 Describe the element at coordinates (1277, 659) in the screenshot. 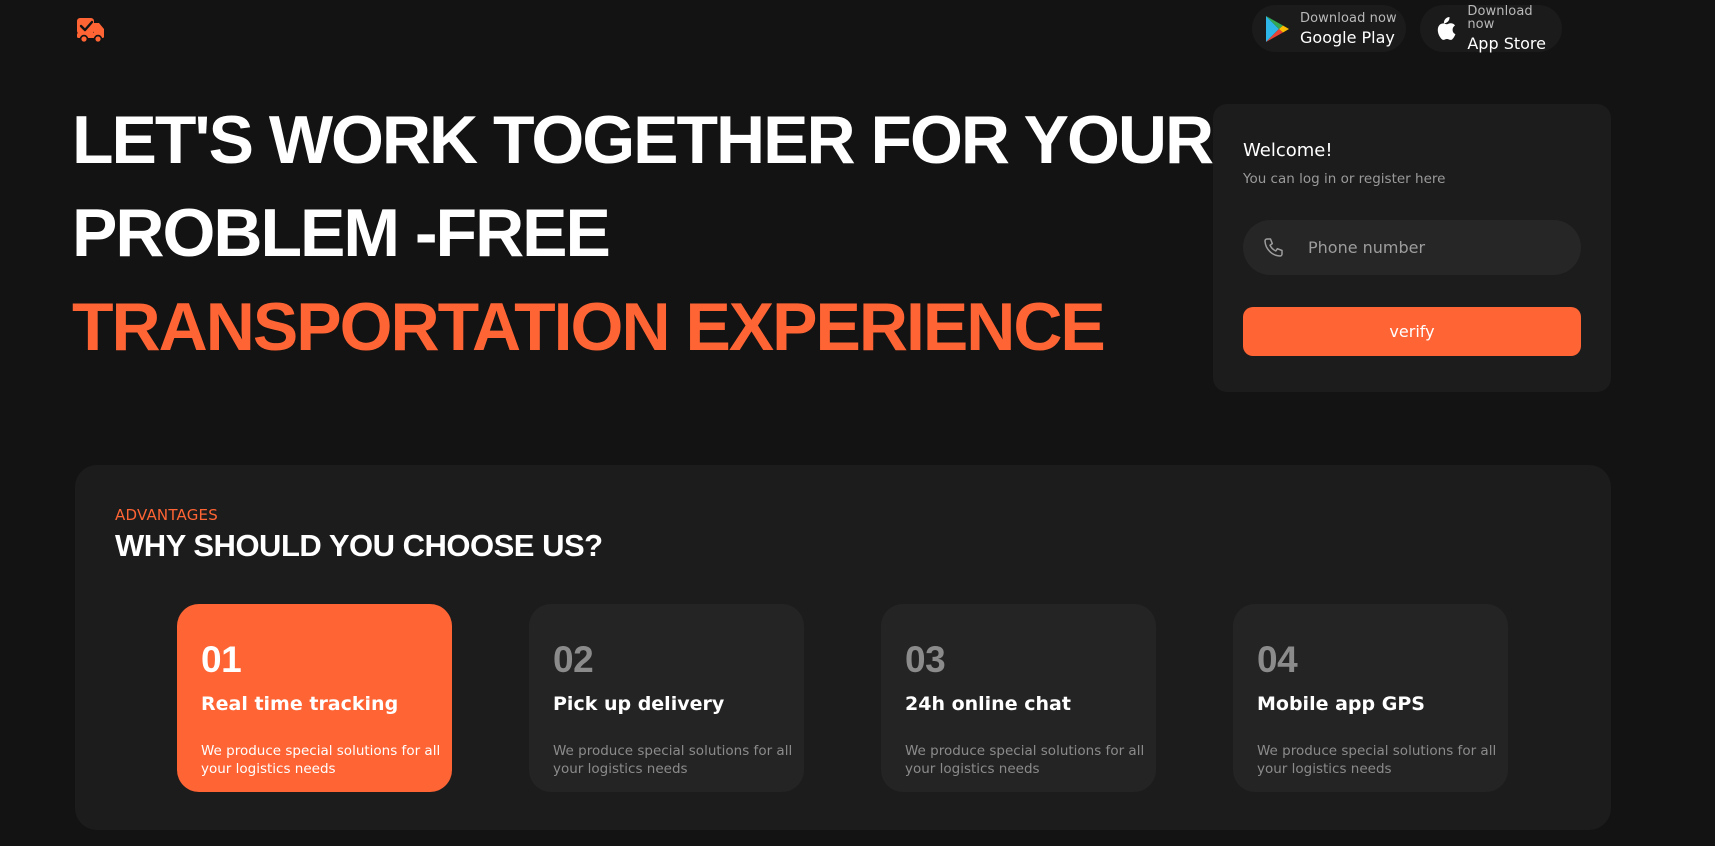

I see `advantage-number: 04` at that location.